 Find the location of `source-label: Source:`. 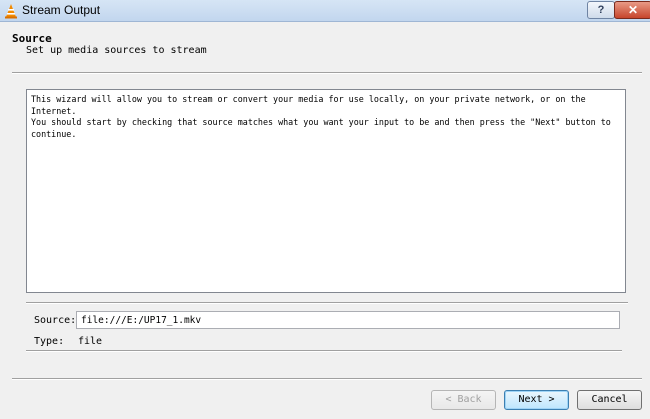

source-label: Source: is located at coordinates (55, 320).